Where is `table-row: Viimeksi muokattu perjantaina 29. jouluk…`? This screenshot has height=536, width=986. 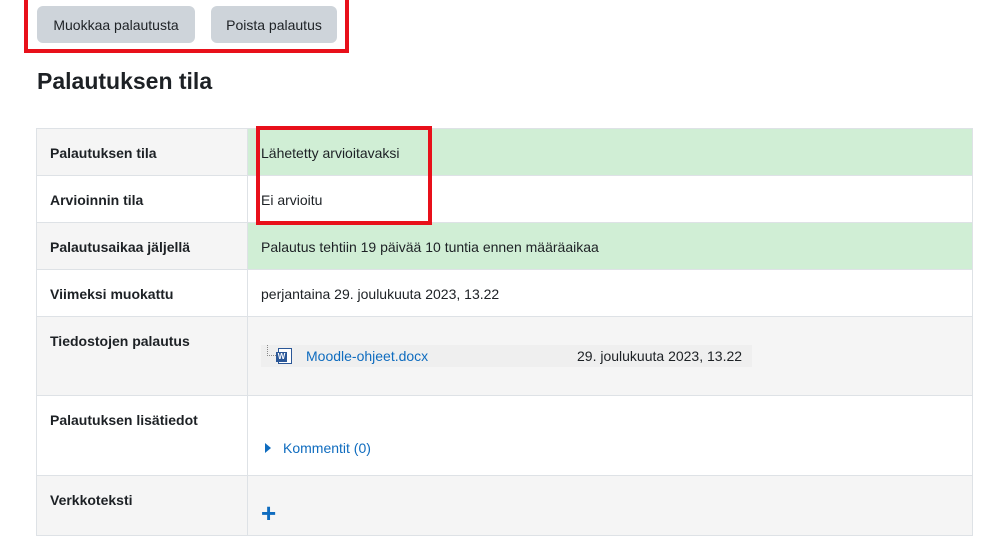
table-row: Viimeksi muokattu perjantaina 29. jouluk… is located at coordinates (504, 293).